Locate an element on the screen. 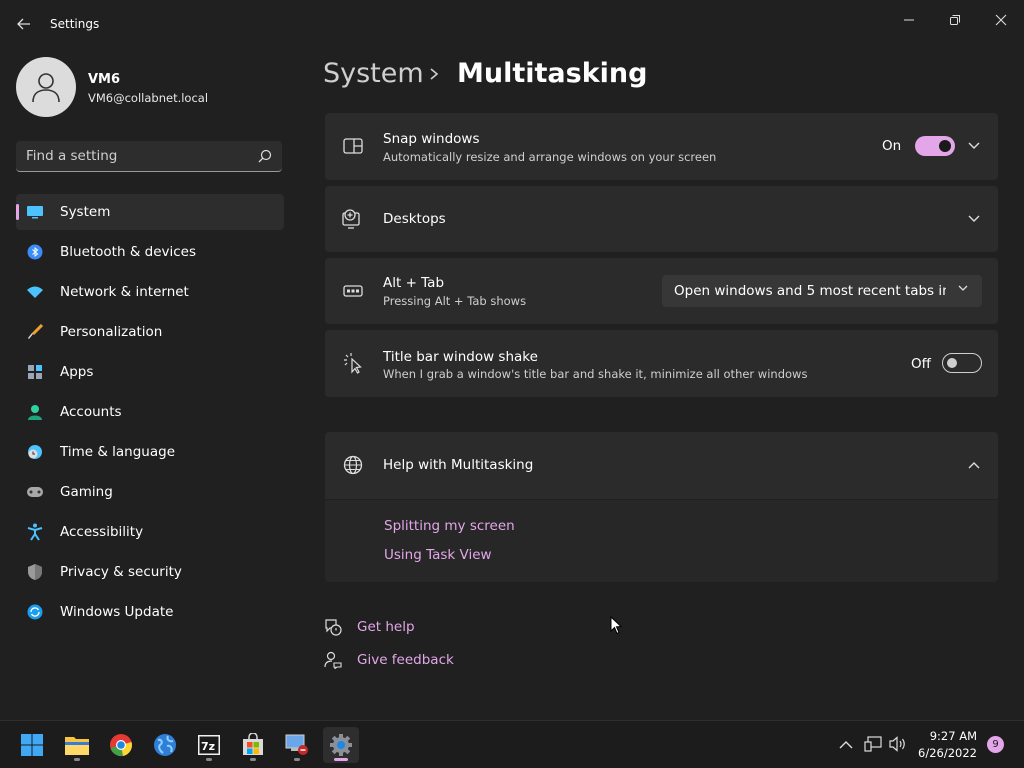 This screenshot has width=1024, height=768. taskbar-7zip: 7z is located at coordinates (209, 745).